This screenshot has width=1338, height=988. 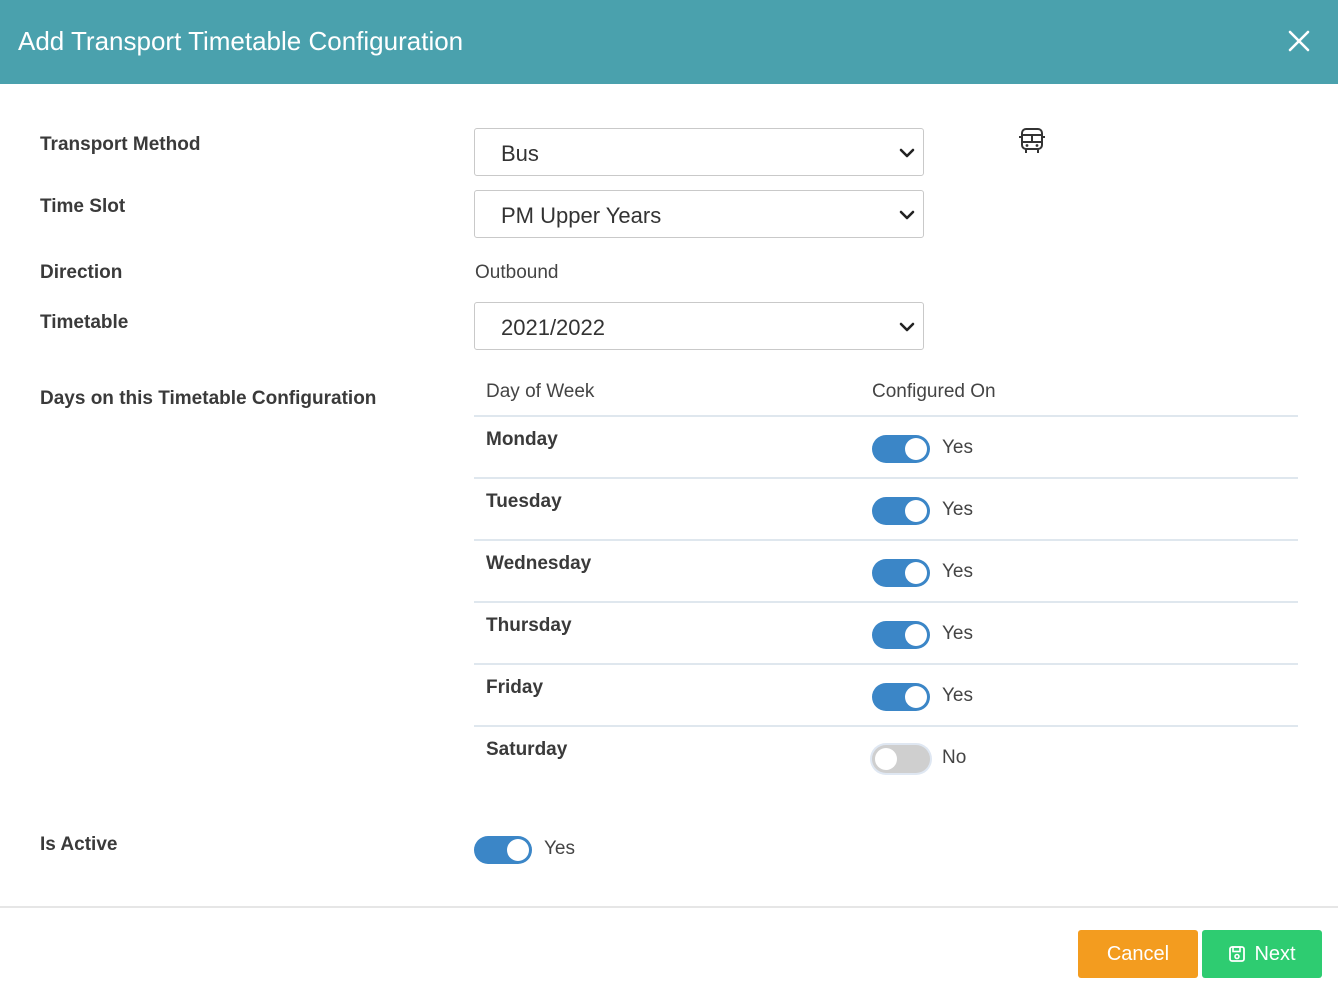 What do you see at coordinates (1237, 954) in the screenshot?
I see `save-icon` at bounding box center [1237, 954].